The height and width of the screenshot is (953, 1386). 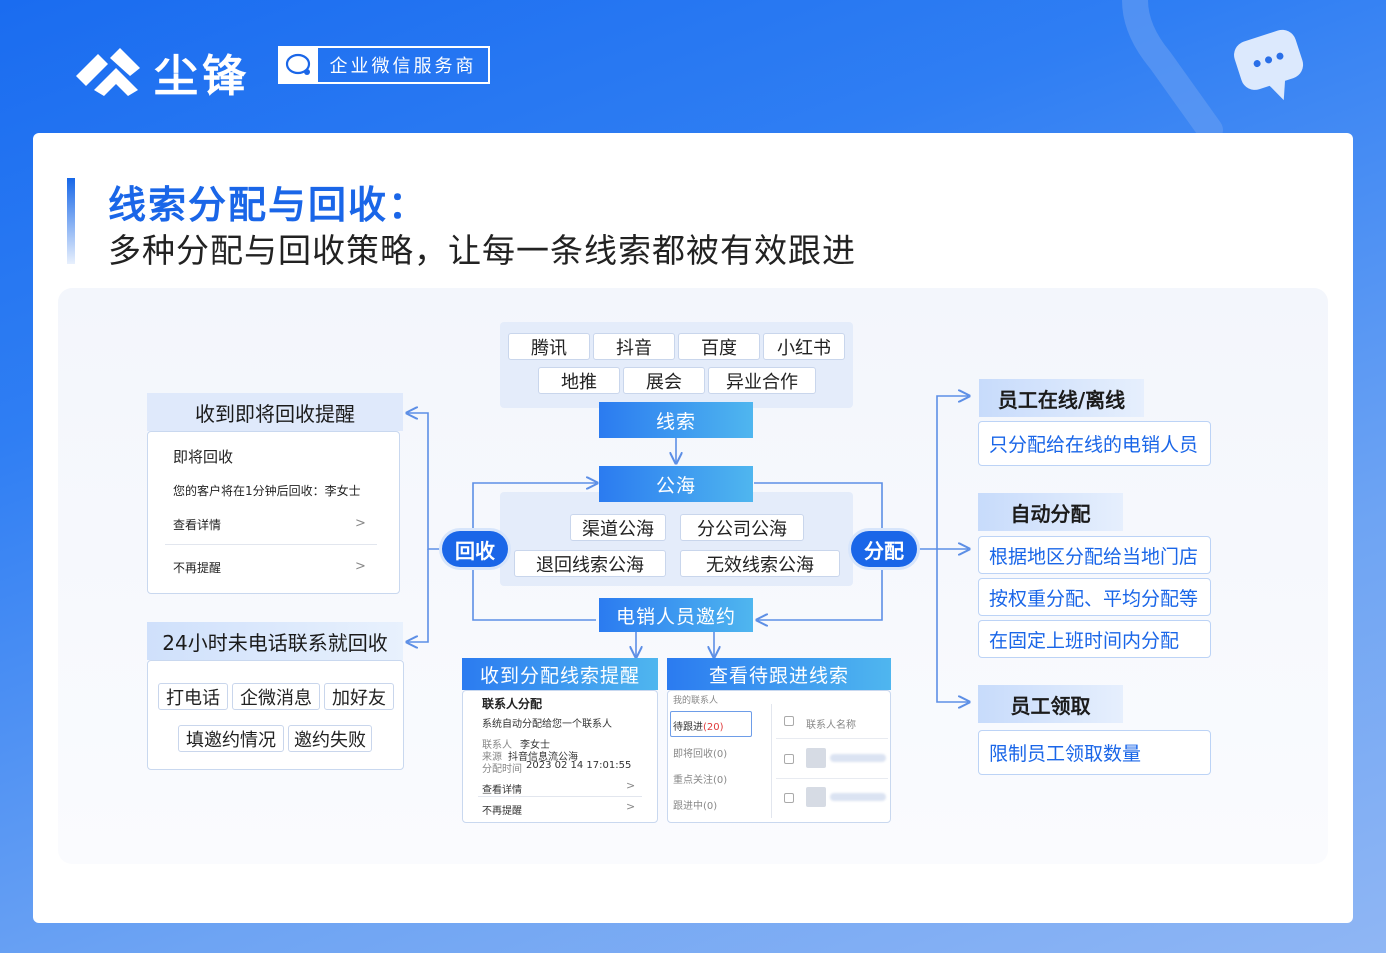 What do you see at coordinates (275, 641) in the screenshot?
I see `rule-header: 24小时未电话联系就回收` at bounding box center [275, 641].